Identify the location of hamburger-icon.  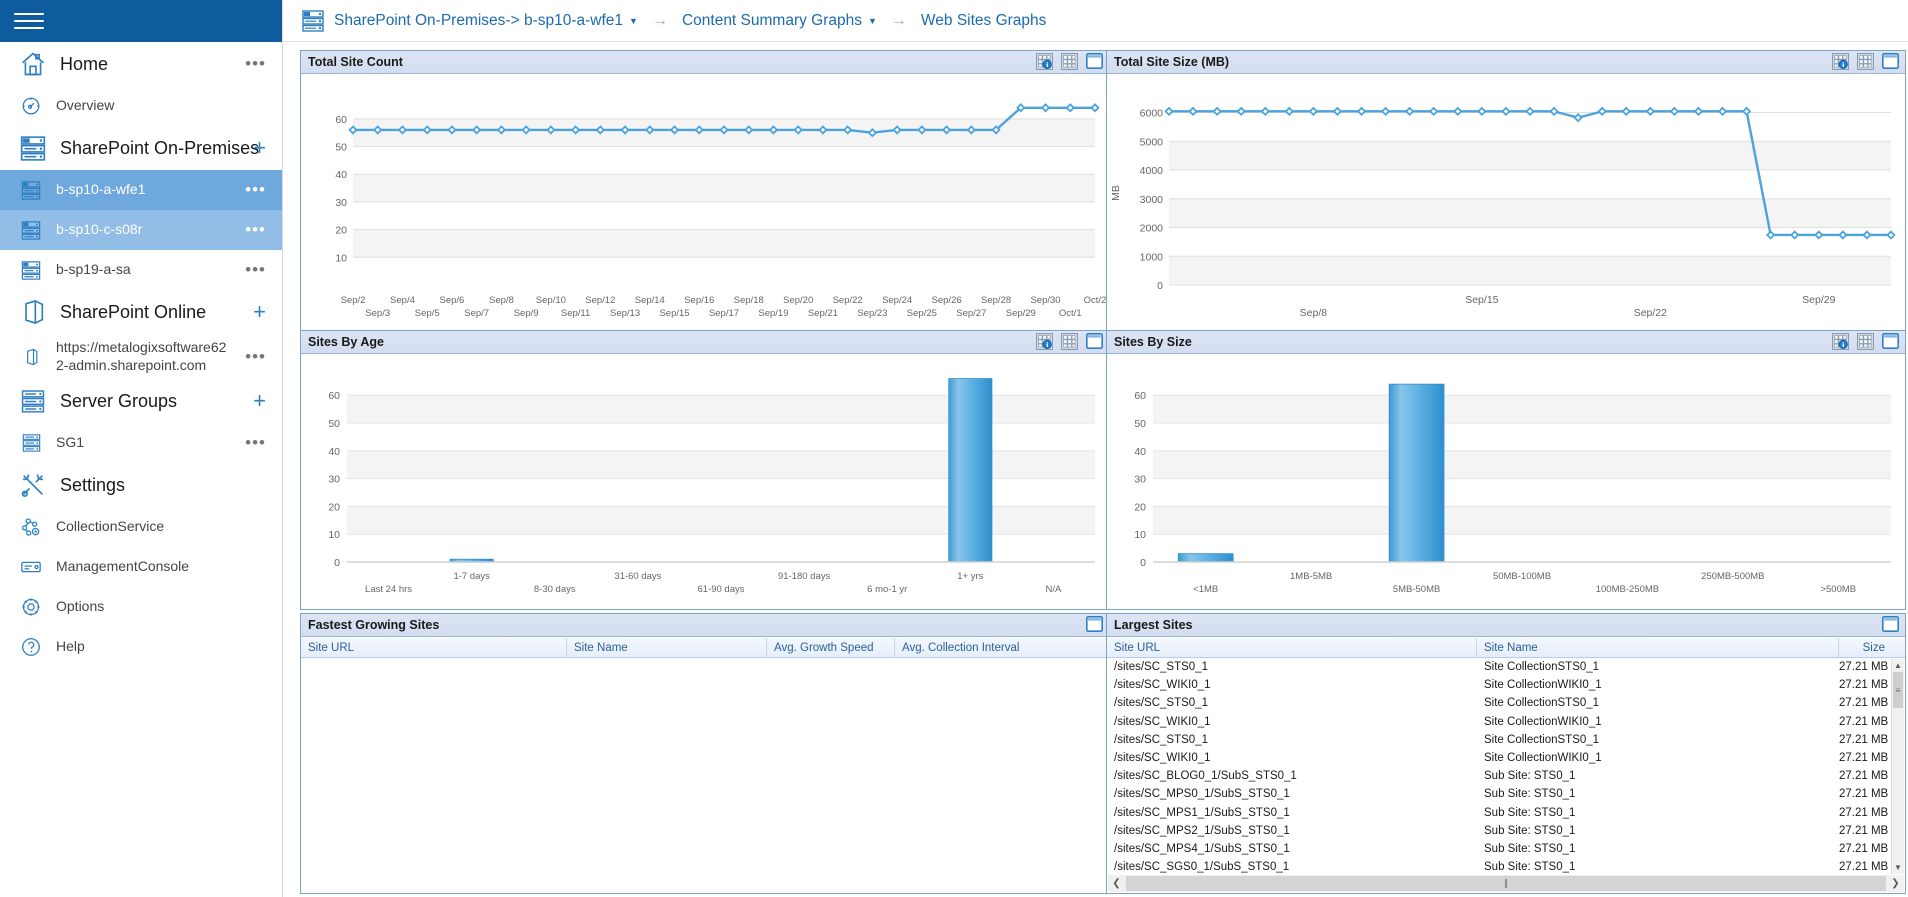
(29, 21).